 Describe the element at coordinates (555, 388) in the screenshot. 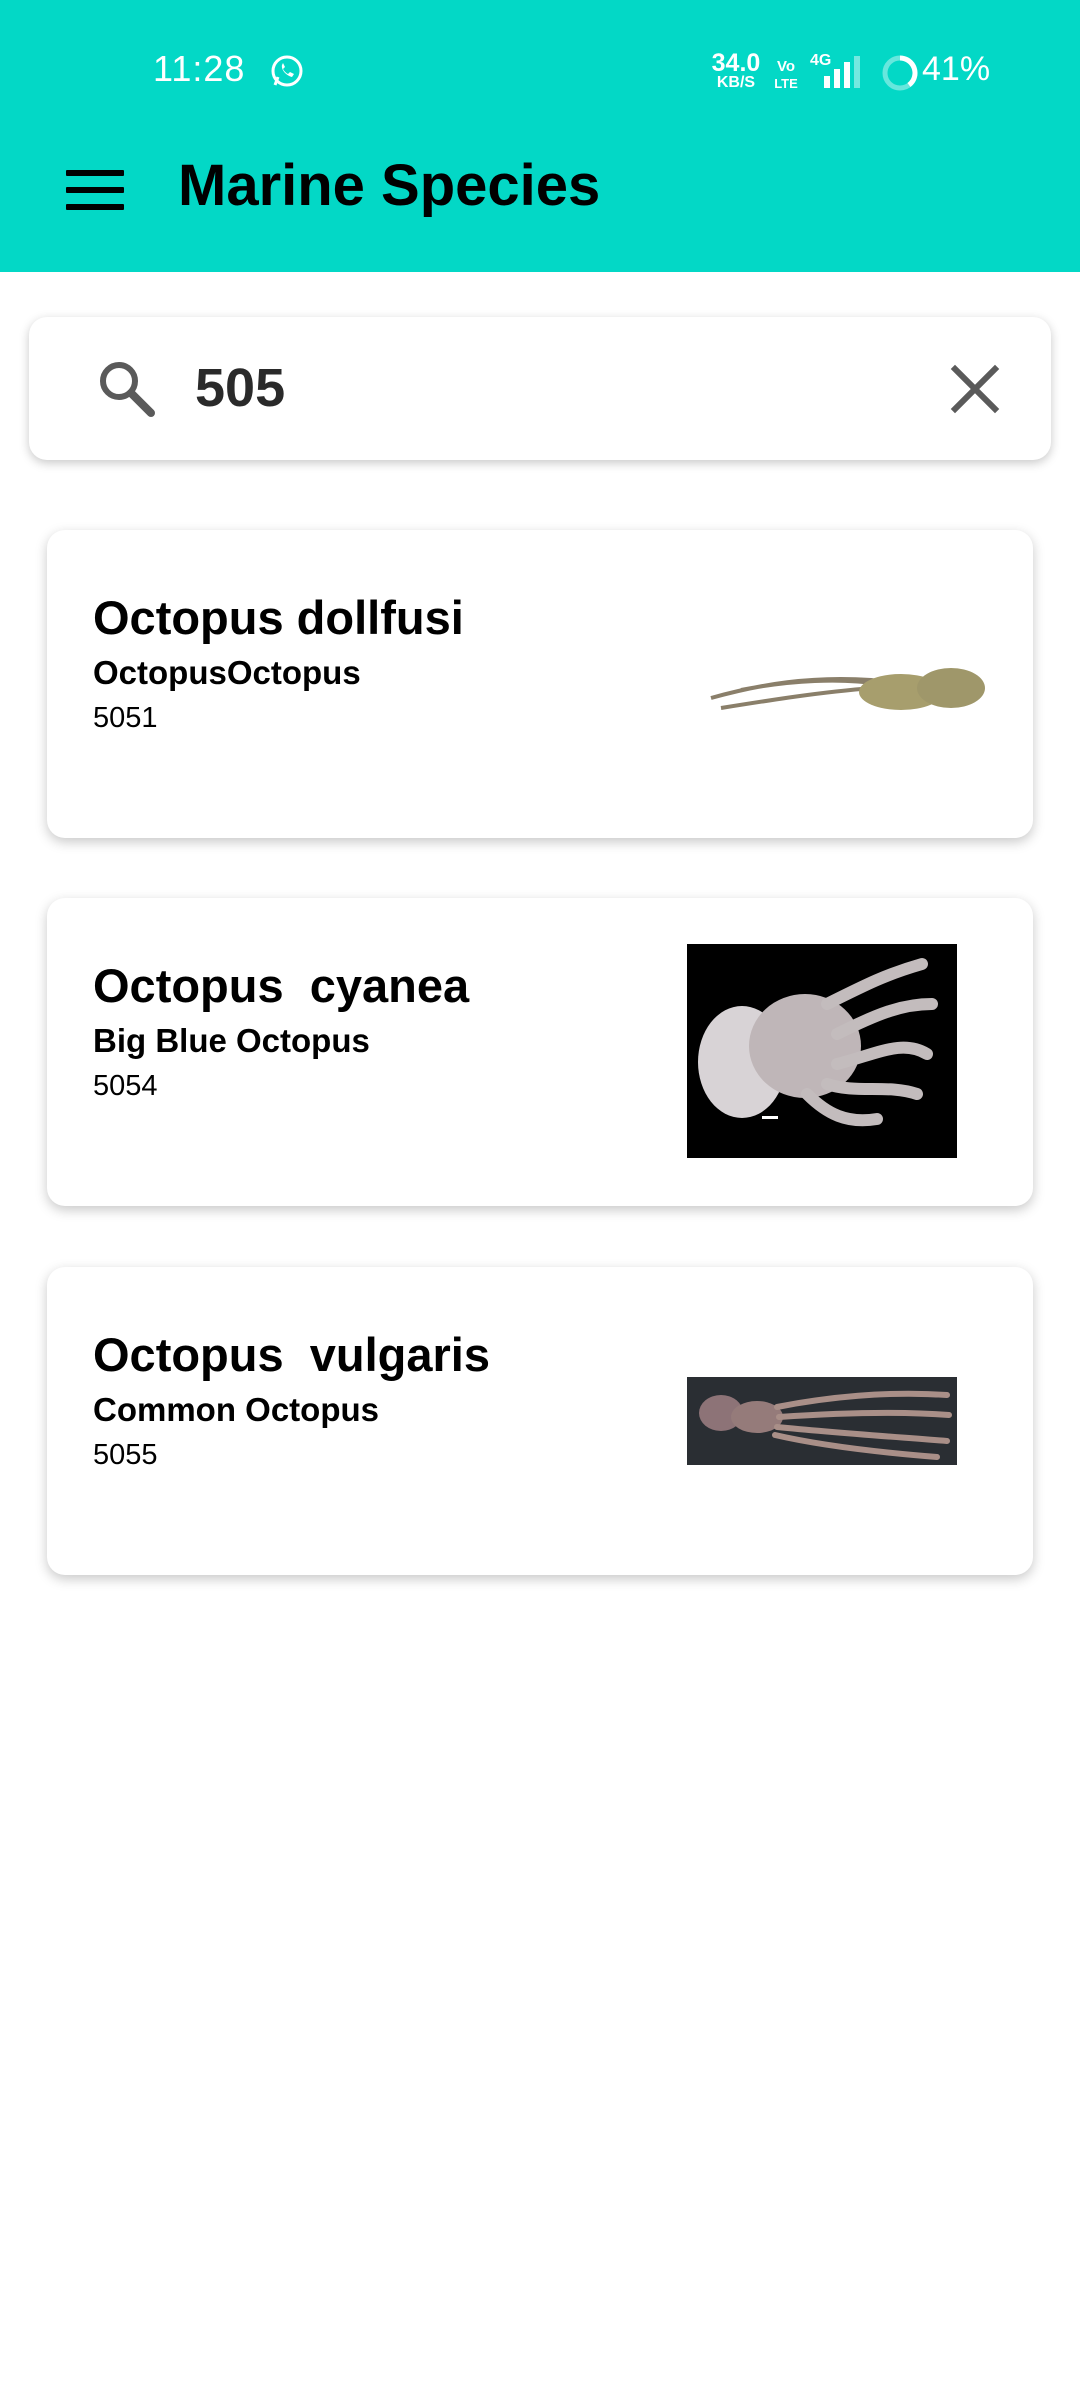

I see `search-input` at that location.